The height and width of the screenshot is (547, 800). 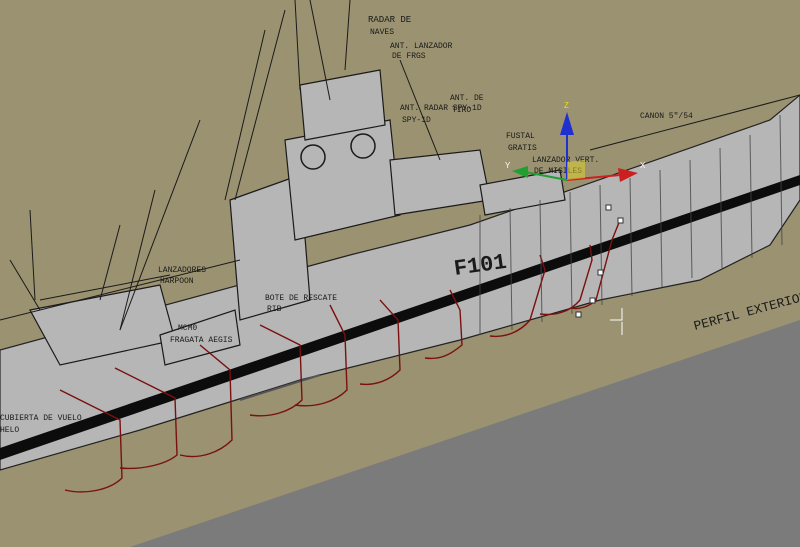 What do you see at coordinates (177, 281) in the screenshot?
I see `label-harpoon-sub: HARPOON` at bounding box center [177, 281].